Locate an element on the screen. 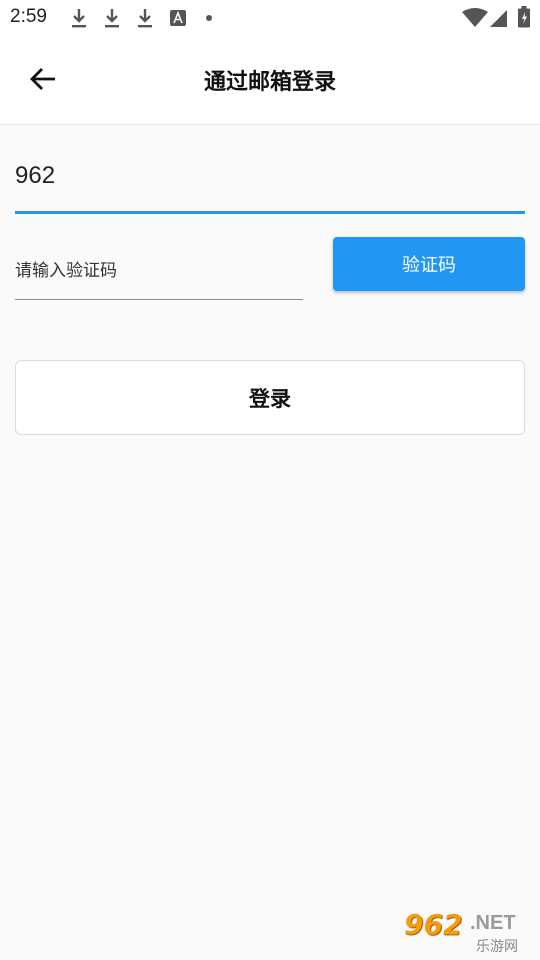 The width and height of the screenshot is (540, 960). verification-code-input: 请输入验证码 is located at coordinates (159, 270).